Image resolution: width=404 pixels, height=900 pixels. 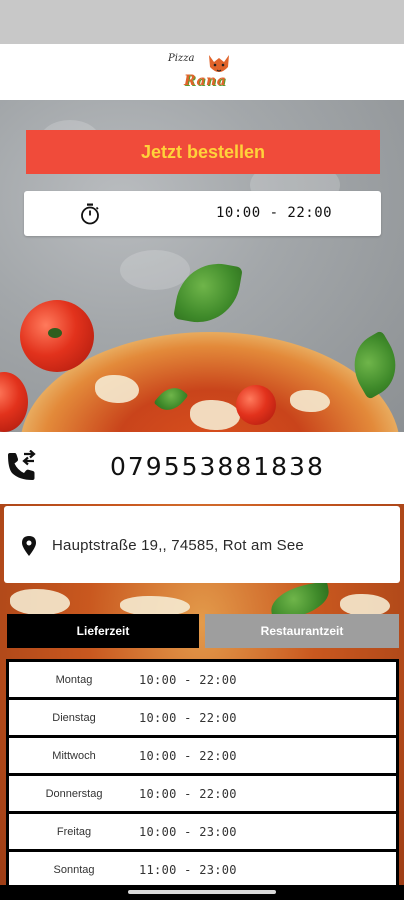 What do you see at coordinates (74, 718) in the screenshot?
I see `day-name: Dienstag` at bounding box center [74, 718].